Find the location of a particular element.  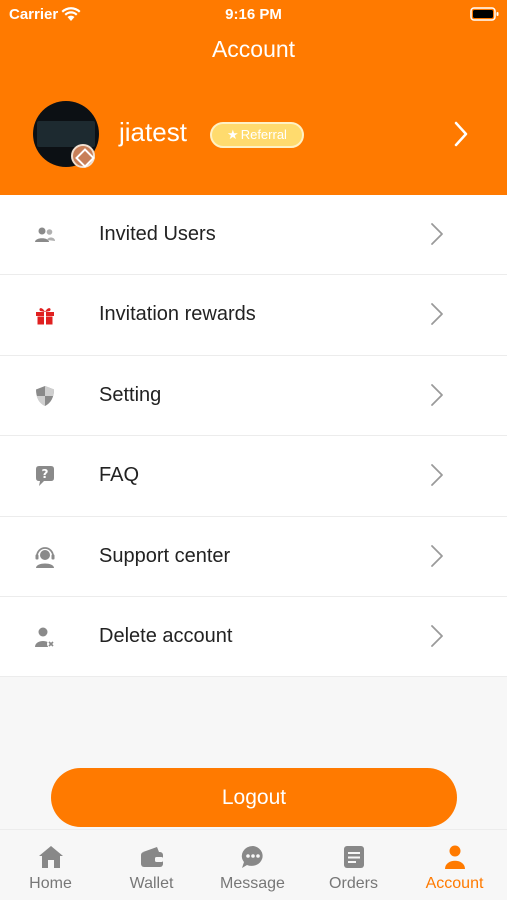

avatar-badge-icon is located at coordinates (83, 156).